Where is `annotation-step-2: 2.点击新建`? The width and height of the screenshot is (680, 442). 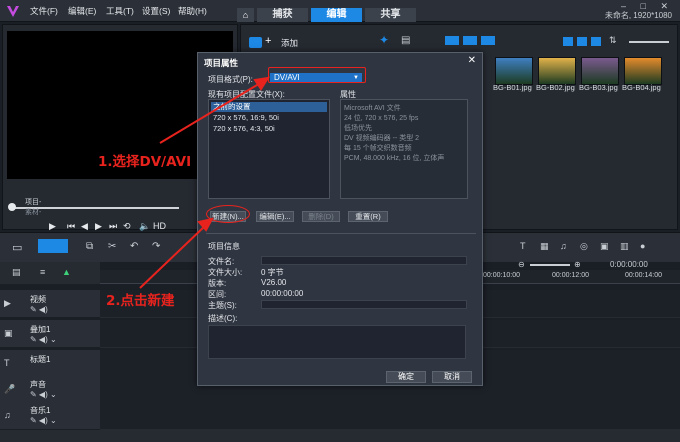 annotation-step-2: 2.点击新建 is located at coordinates (140, 301).